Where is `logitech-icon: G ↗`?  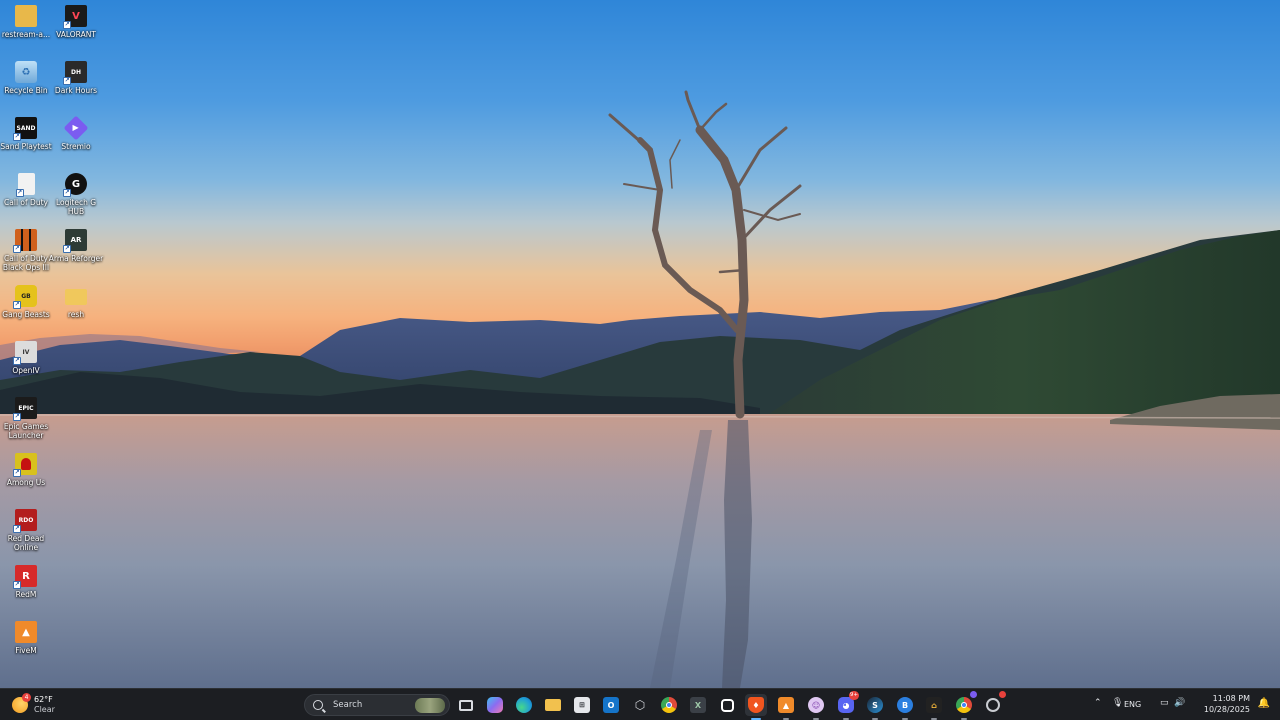
logitech-icon: G ↗ is located at coordinates (75, 185).